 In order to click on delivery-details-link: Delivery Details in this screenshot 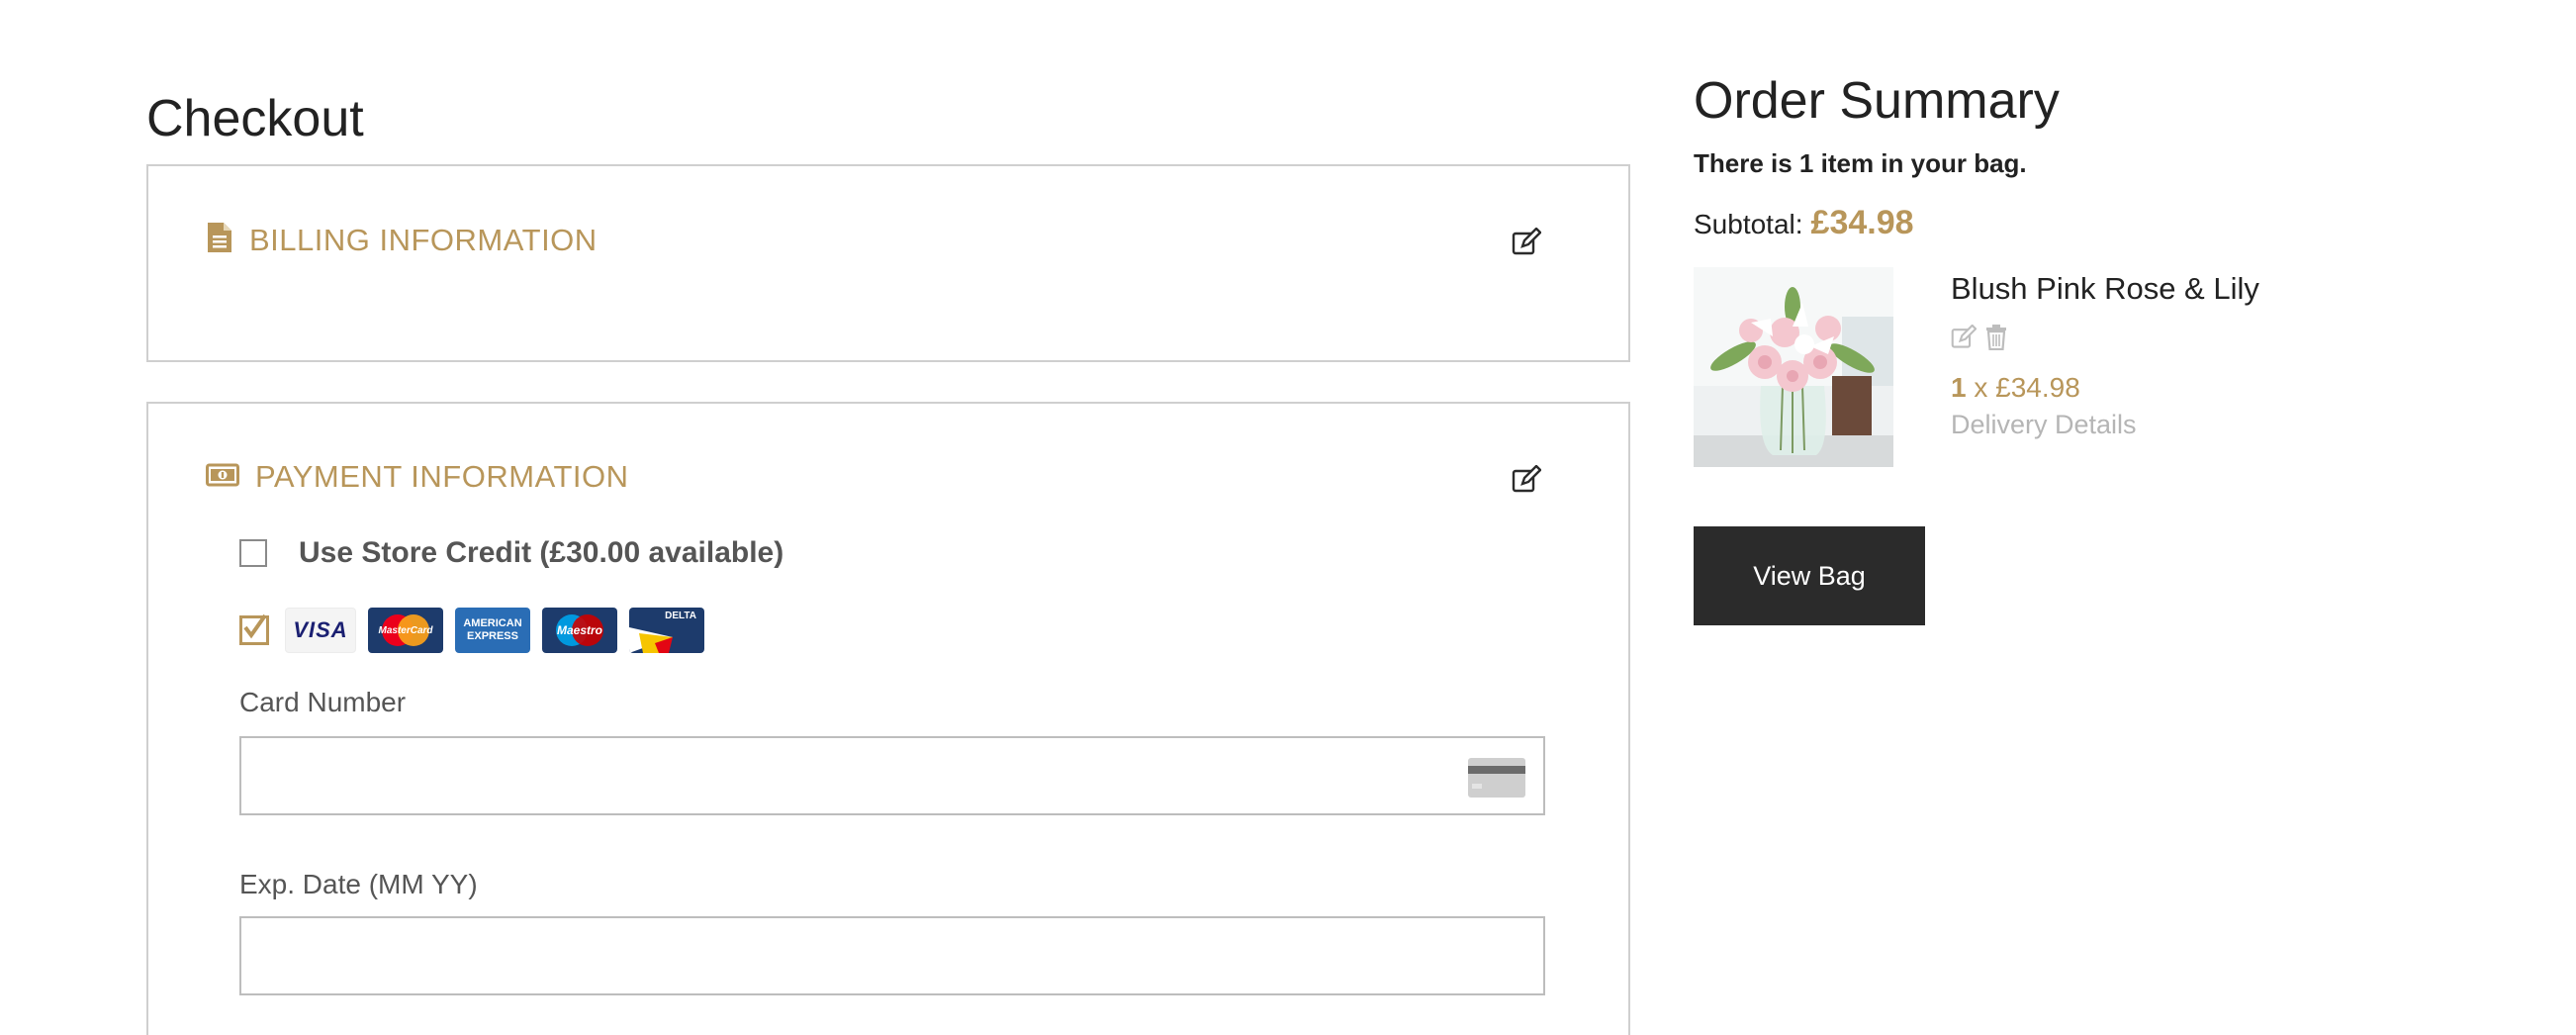, I will do `click(2044, 425)`.